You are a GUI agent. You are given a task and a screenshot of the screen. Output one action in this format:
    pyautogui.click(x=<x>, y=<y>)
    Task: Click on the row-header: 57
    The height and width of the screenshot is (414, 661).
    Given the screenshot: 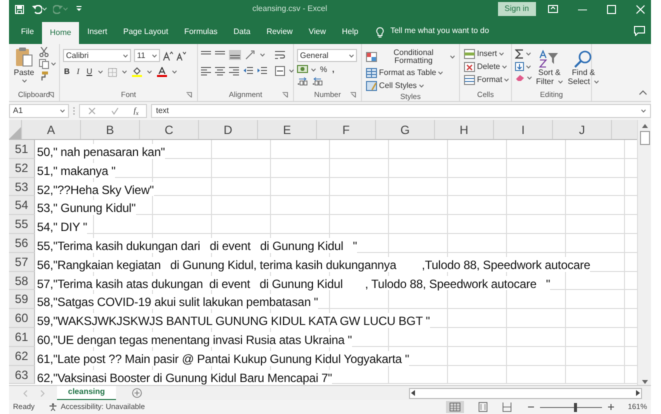 What is the action you would take?
    pyautogui.click(x=22, y=262)
    